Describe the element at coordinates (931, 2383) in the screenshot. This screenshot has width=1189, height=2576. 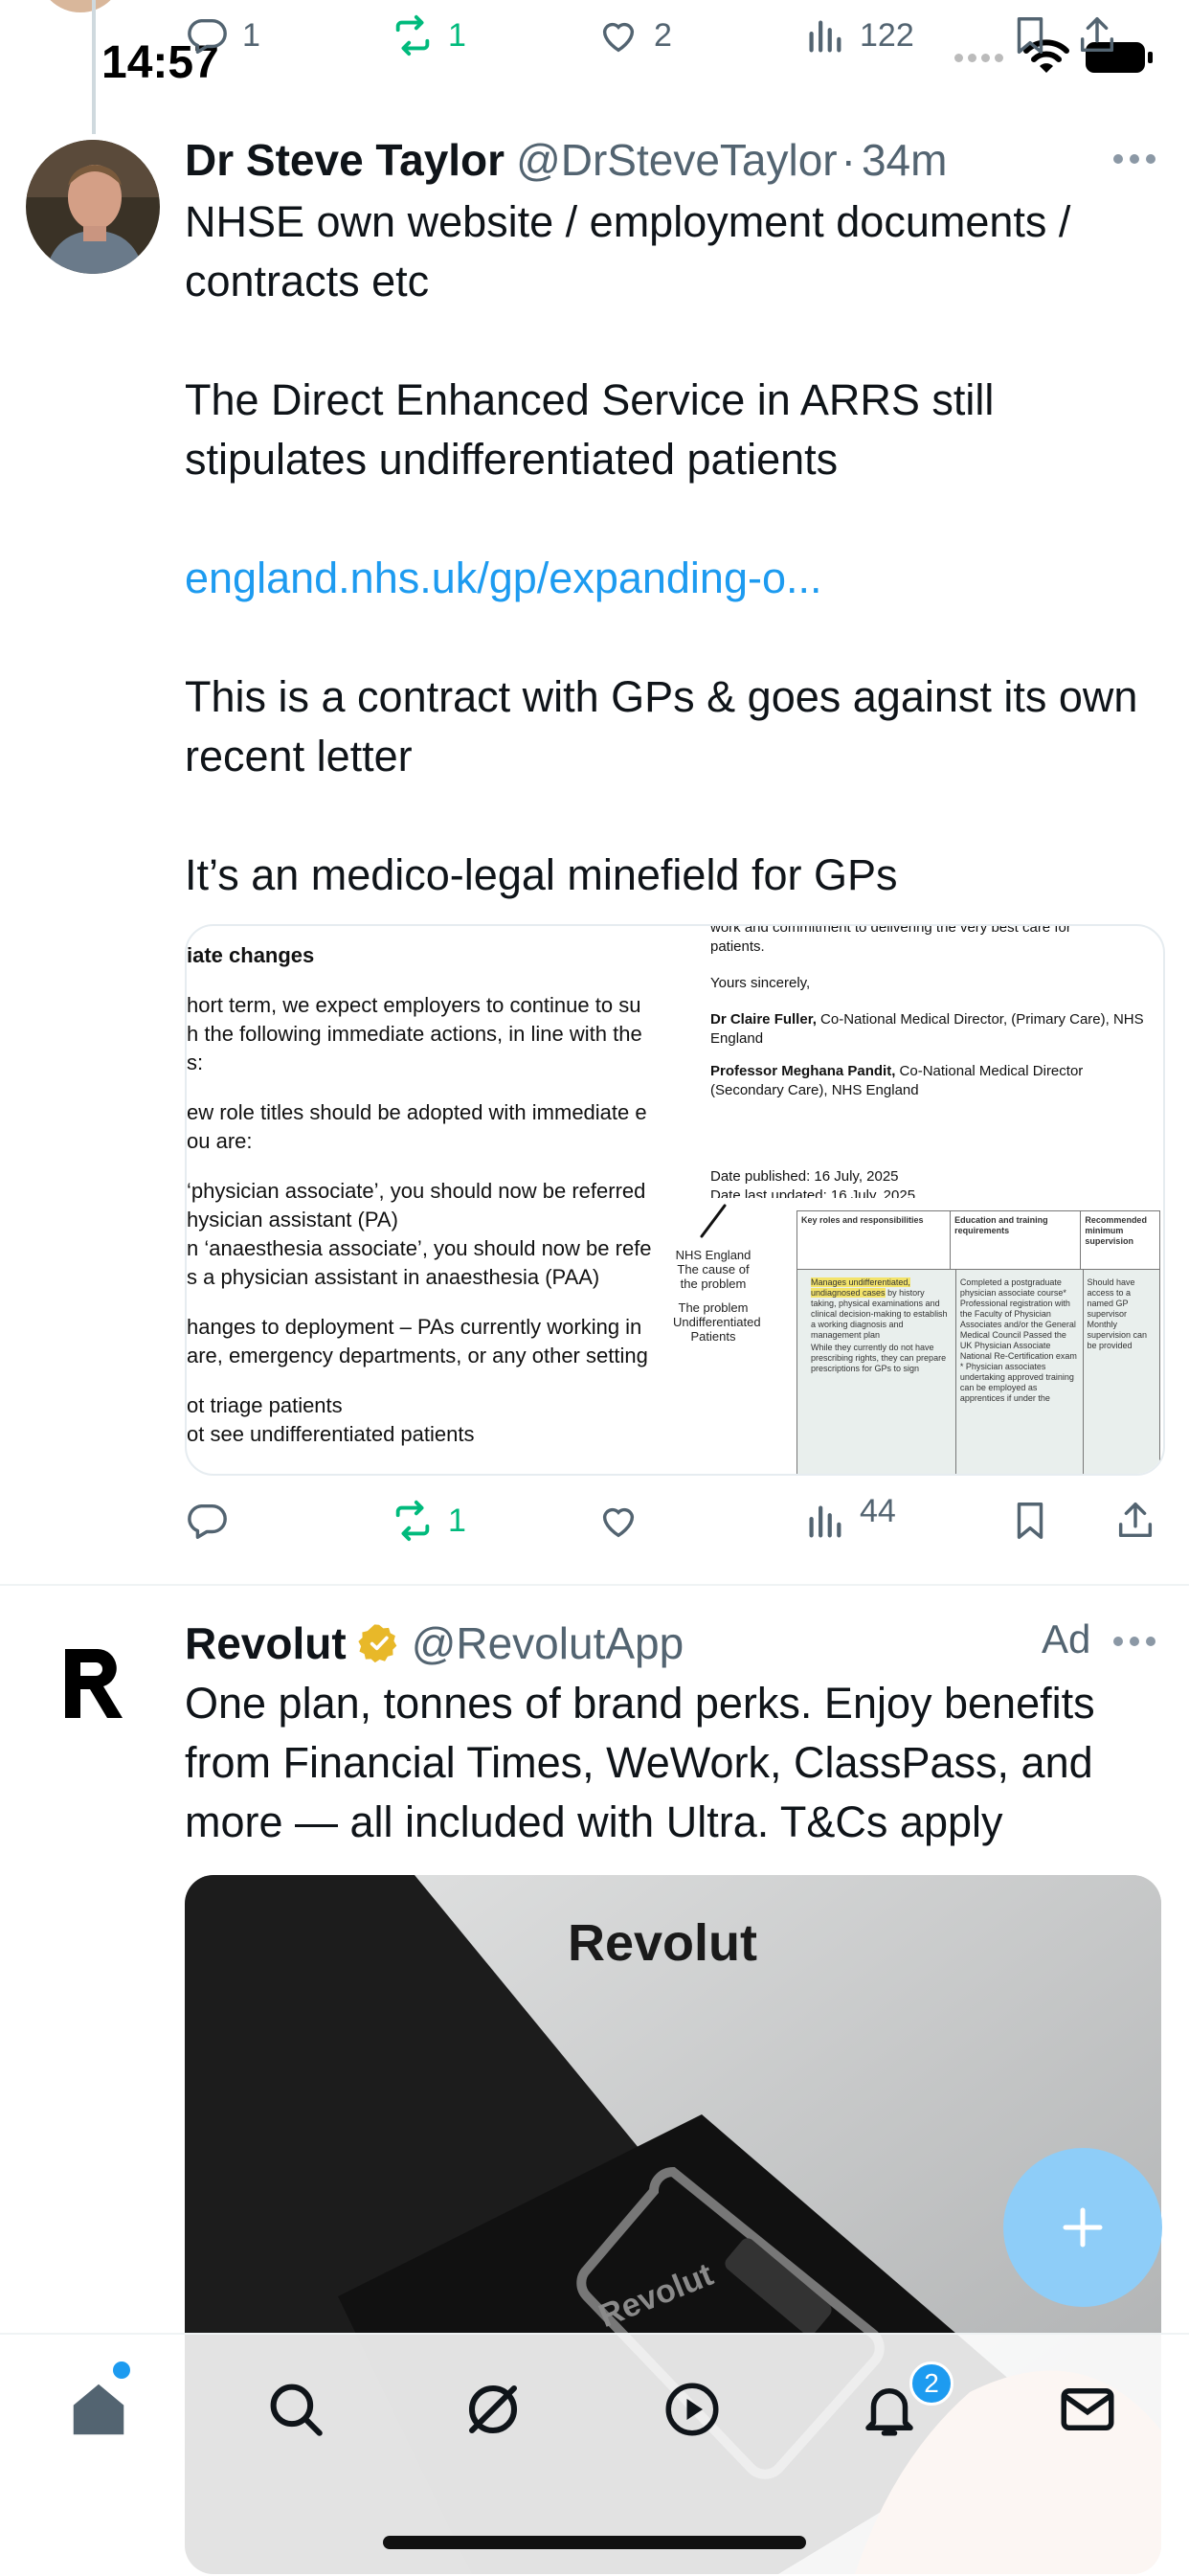
I see `notifications-badge: 2` at that location.